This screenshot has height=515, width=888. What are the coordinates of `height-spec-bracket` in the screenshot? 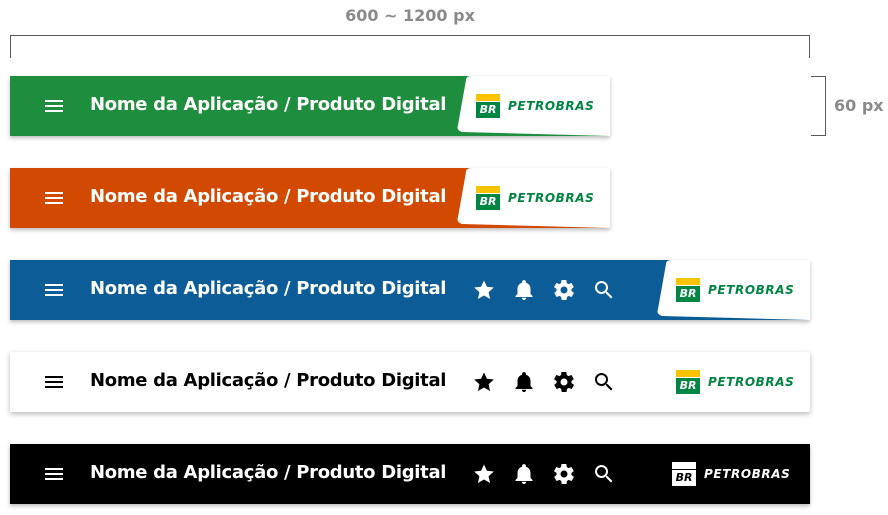 It's located at (818, 106).